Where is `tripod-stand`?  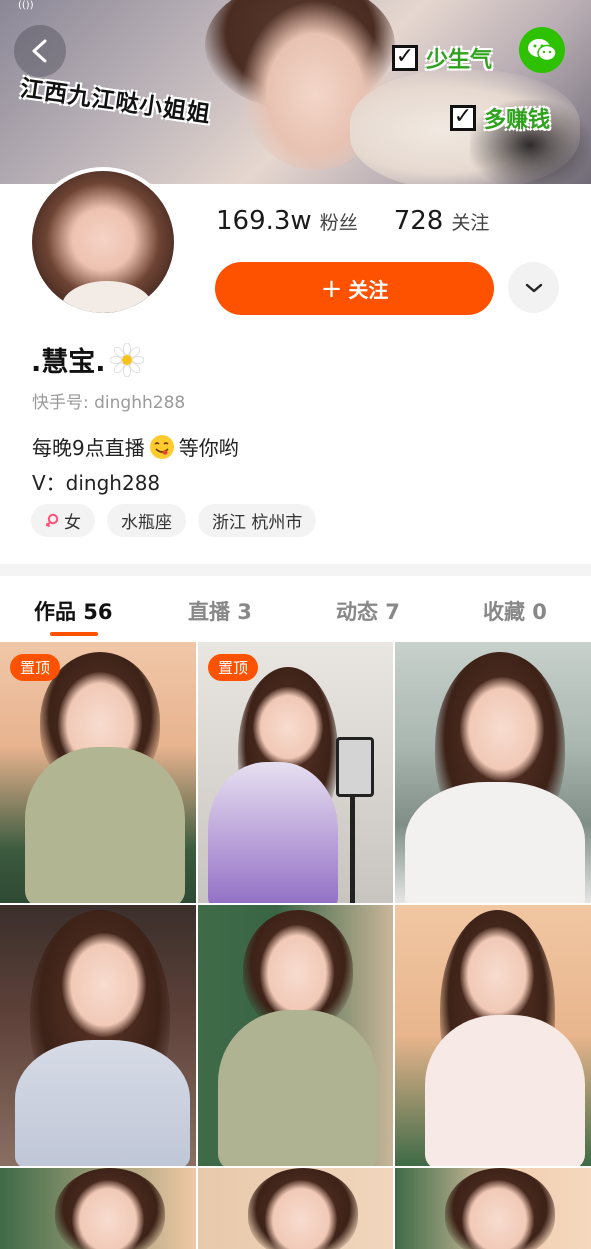 tripod-stand is located at coordinates (352, 850).